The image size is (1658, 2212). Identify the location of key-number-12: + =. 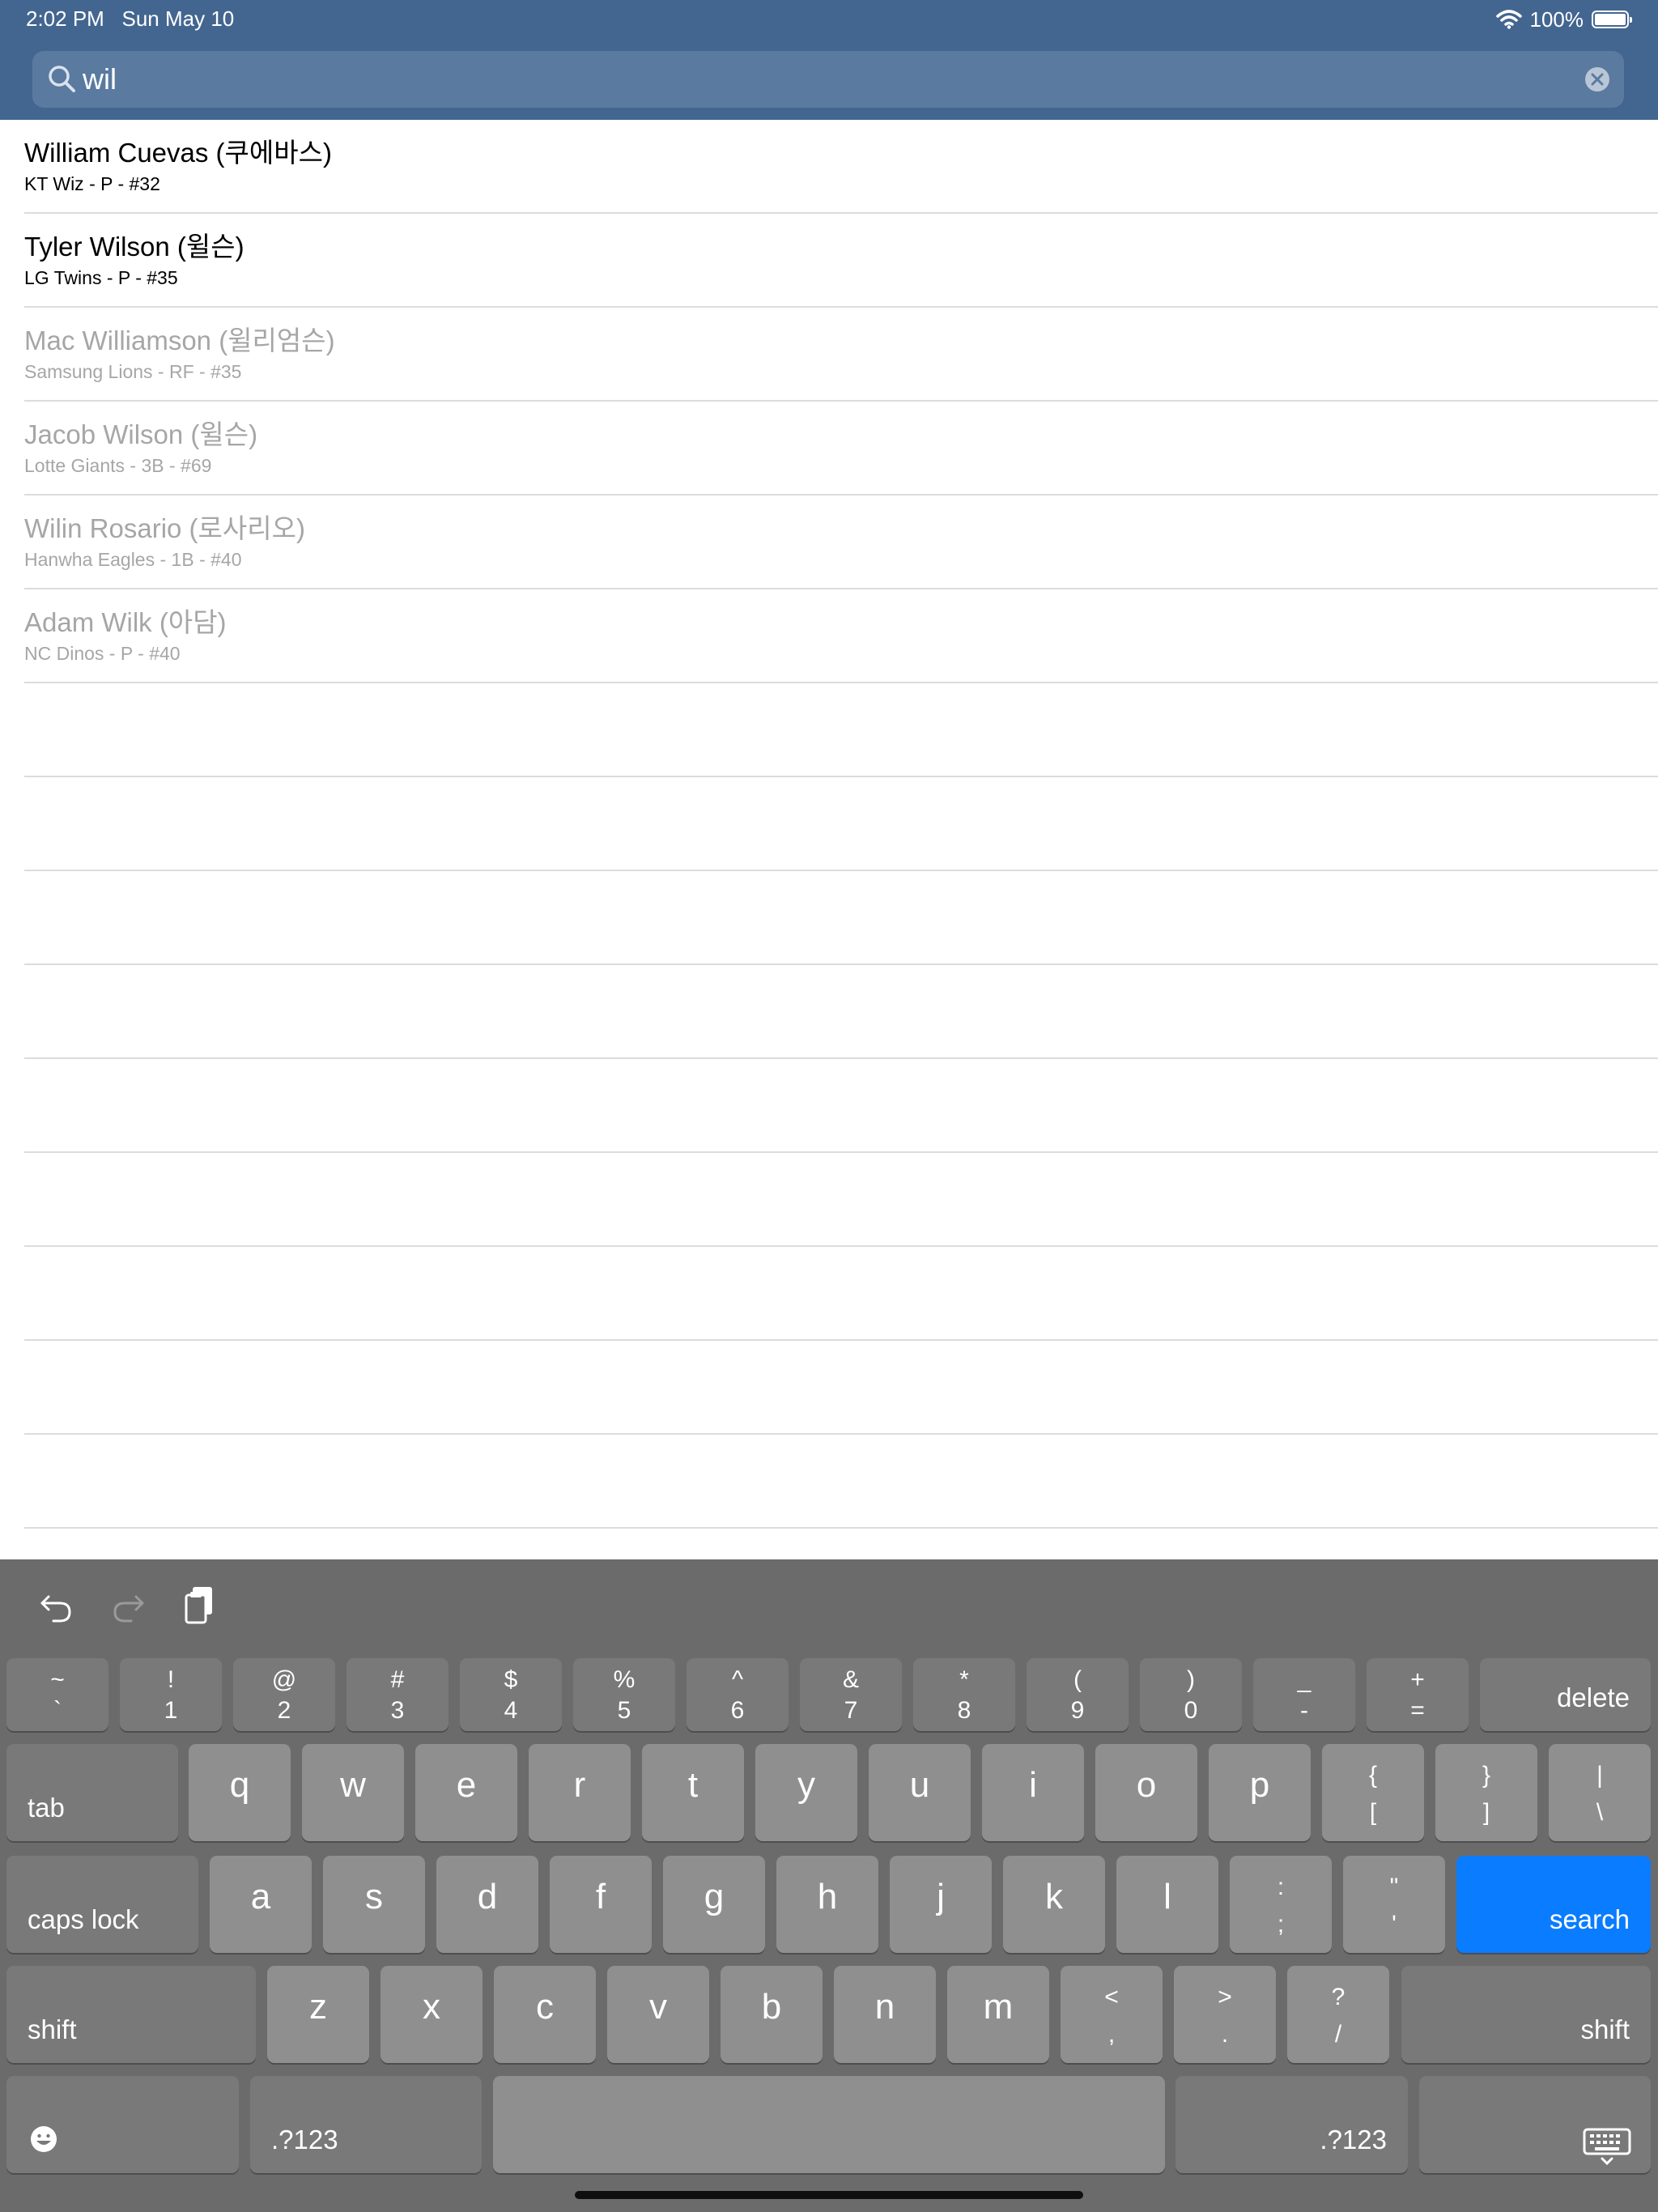
(1418, 1695).